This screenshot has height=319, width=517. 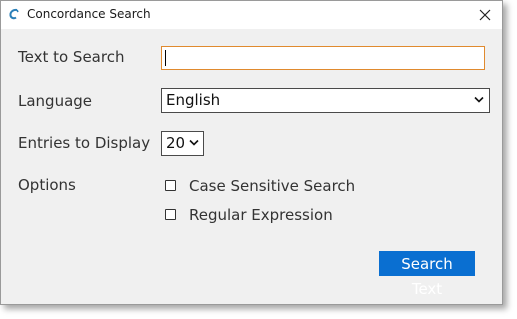 What do you see at coordinates (323, 58) in the screenshot?
I see `text-to-search-input` at bounding box center [323, 58].